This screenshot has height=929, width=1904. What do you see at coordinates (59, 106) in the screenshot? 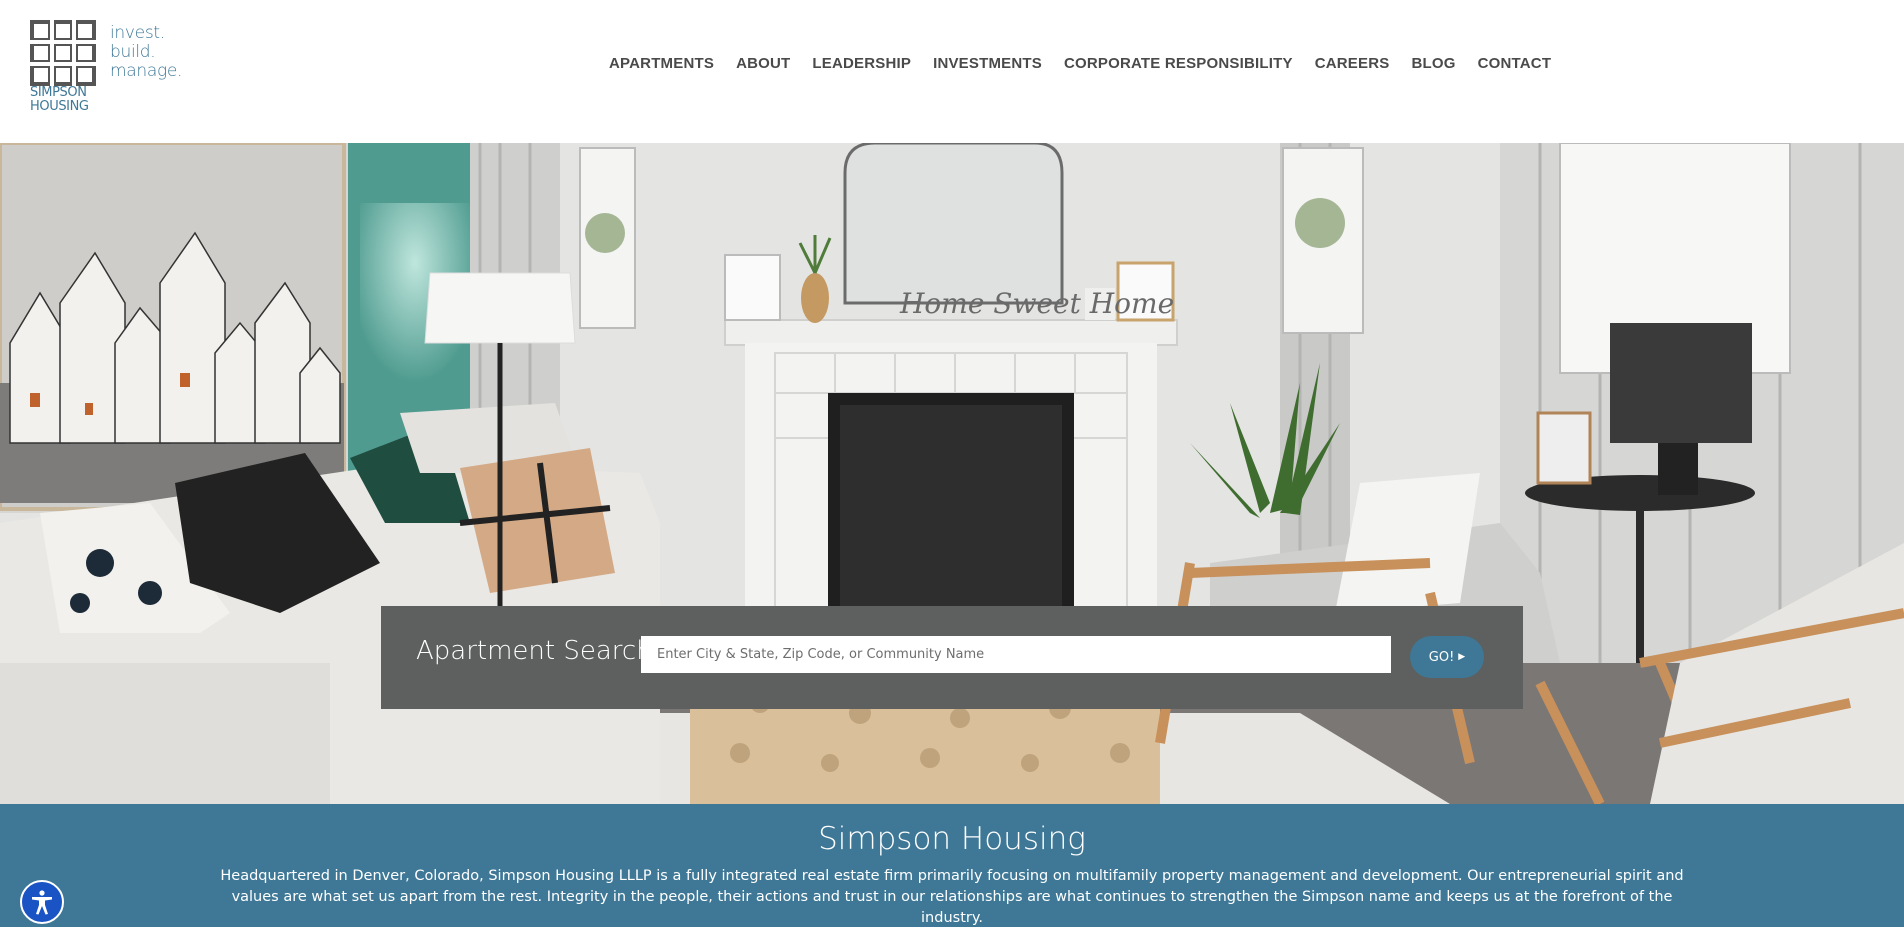
I see `logo-name-line2: HOUSING` at bounding box center [59, 106].